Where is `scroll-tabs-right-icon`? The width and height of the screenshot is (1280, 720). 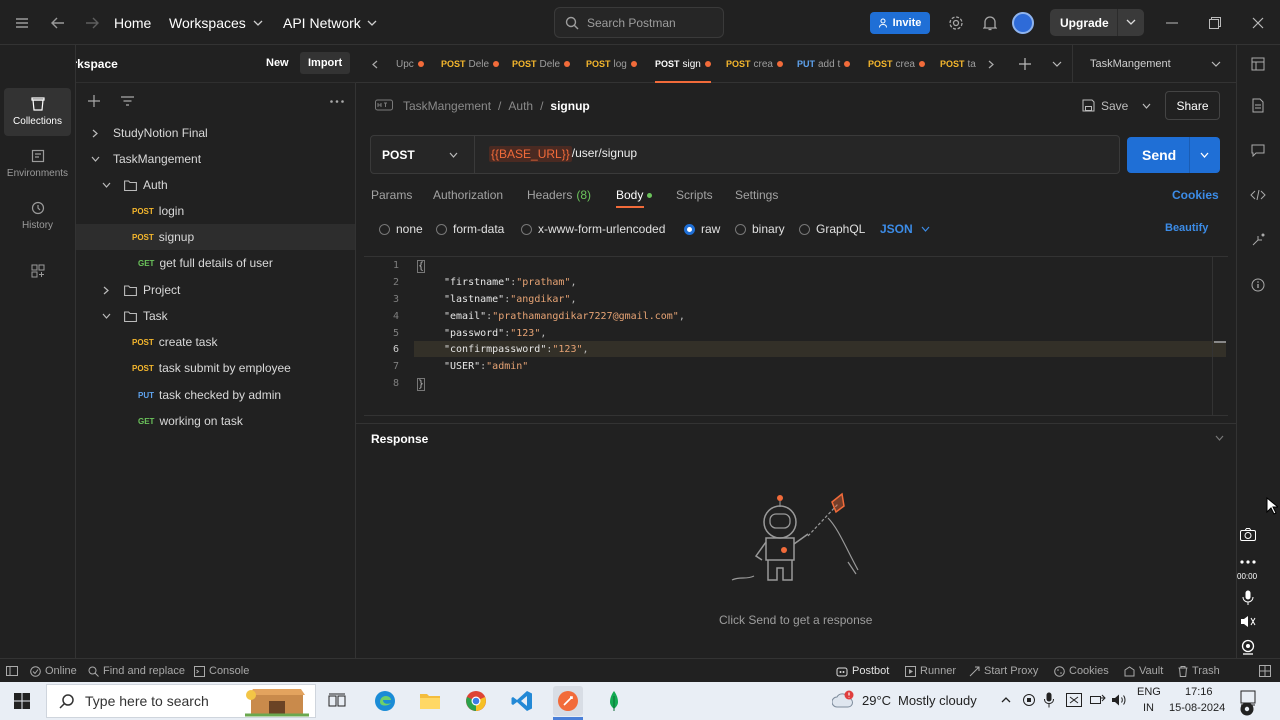
scroll-tabs-right-icon is located at coordinates (991, 64).